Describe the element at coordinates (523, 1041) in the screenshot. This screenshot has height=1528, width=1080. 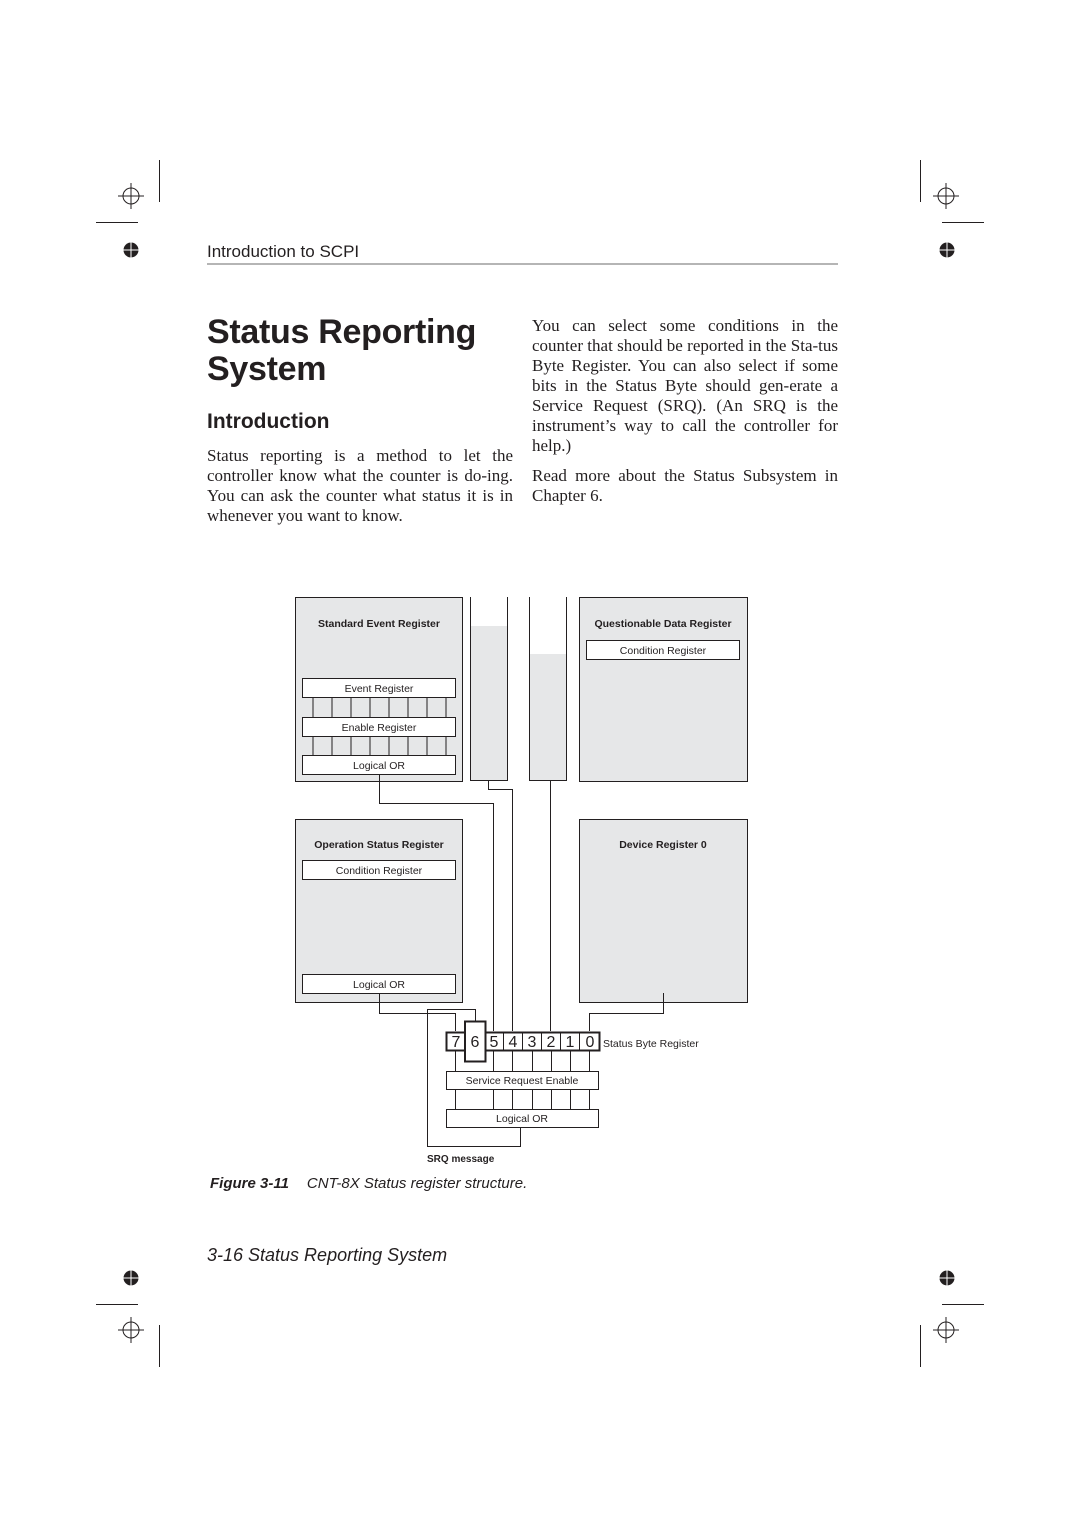
I see `status-byte-register` at that location.